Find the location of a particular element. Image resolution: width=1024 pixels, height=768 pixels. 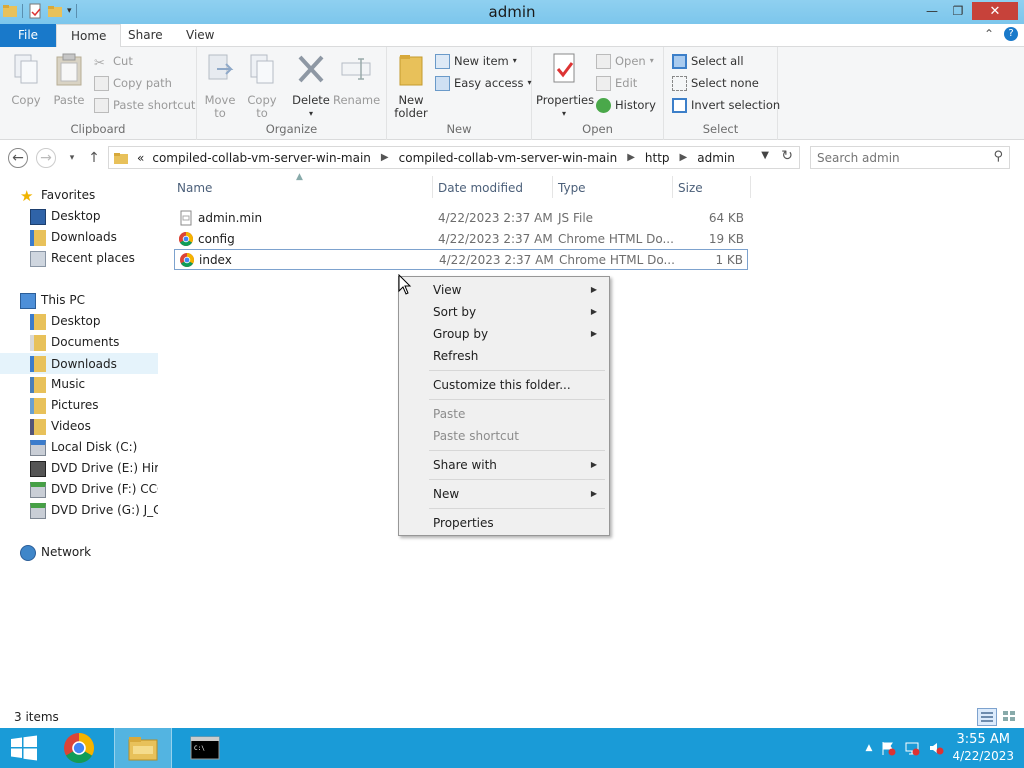

cut-button: ✂ Cut is located at coordinates (113, 61).